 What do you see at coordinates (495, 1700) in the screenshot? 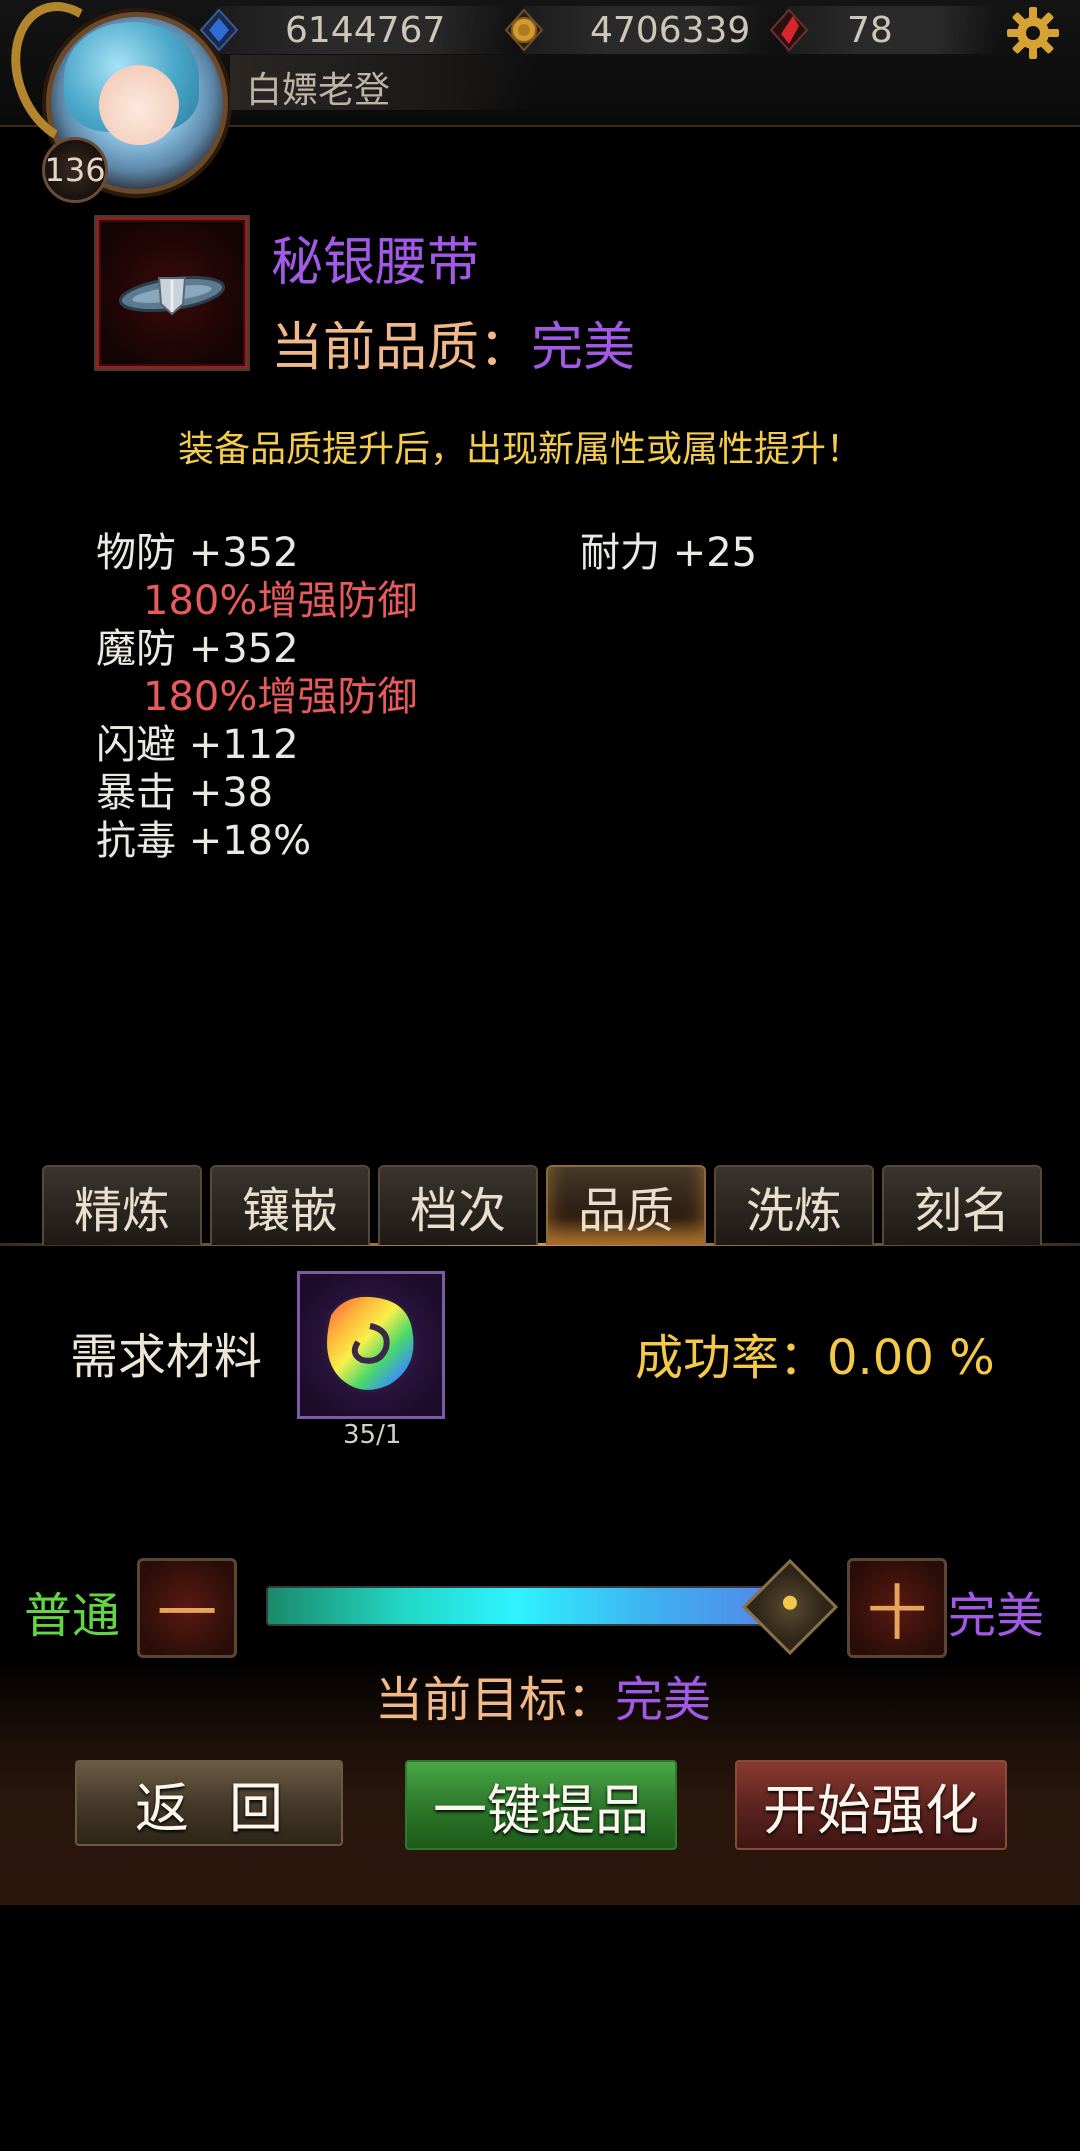
I see `target-label: 当前目标：` at bounding box center [495, 1700].